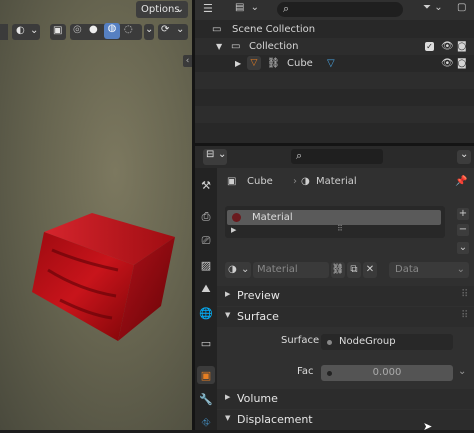 The image size is (474, 433). What do you see at coordinates (340, 9) in the screenshot?
I see `outliner-search-input: ⌕` at bounding box center [340, 9].